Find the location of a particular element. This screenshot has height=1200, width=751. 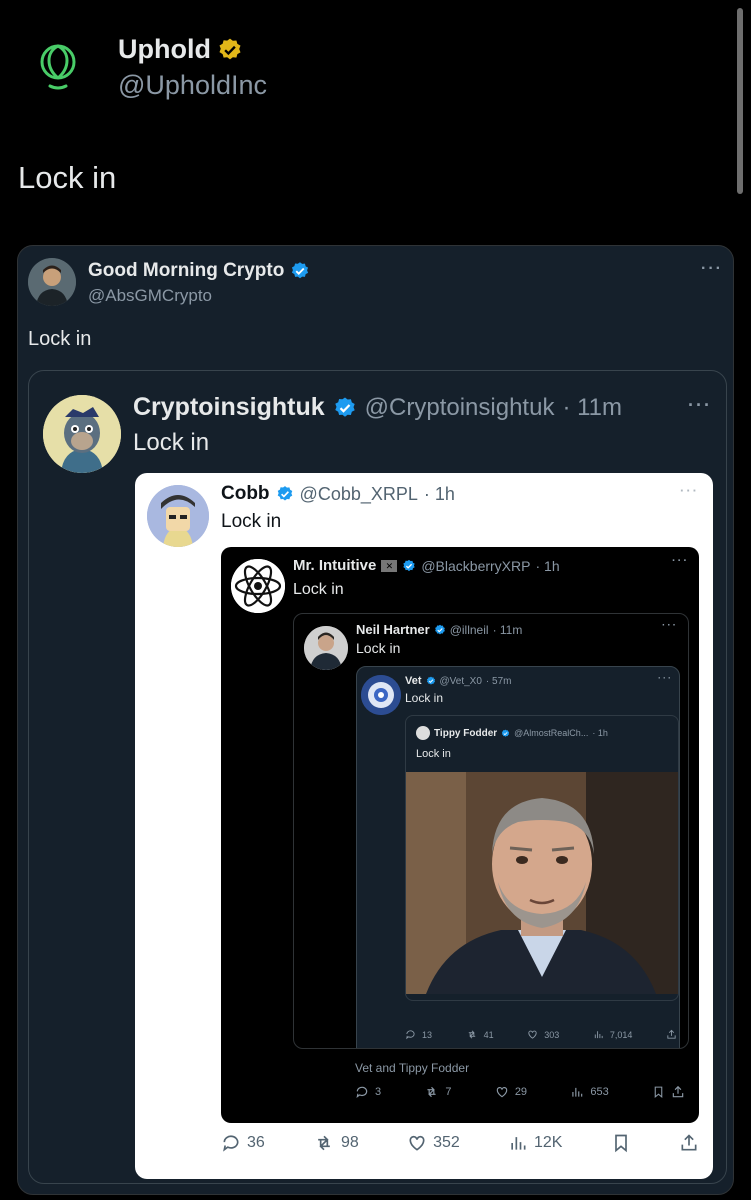

l7-time: · 1h is located at coordinates (600, 733).